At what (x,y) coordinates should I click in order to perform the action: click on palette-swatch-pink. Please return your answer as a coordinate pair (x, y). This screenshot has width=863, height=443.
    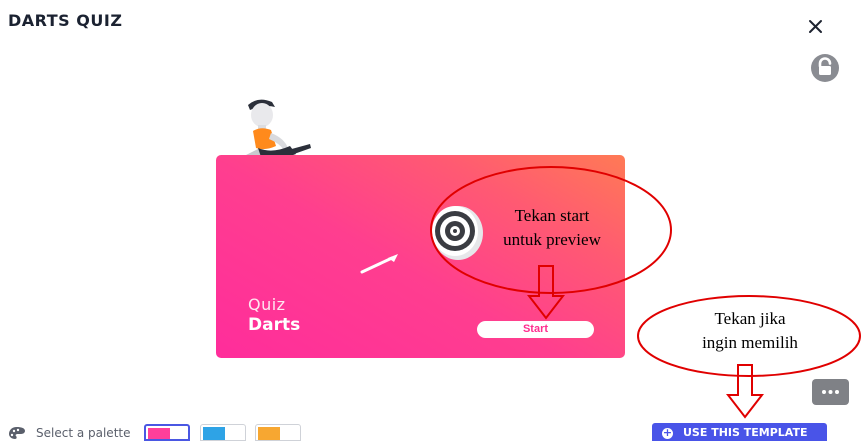
    Looking at the image, I should click on (167, 432).